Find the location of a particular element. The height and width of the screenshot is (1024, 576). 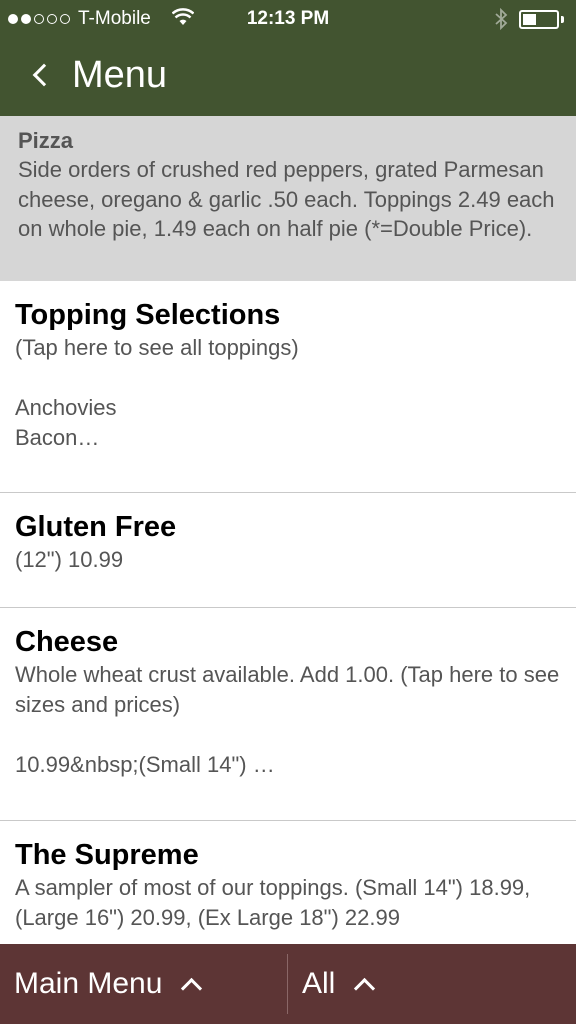

menu-item-title: Topping Selections is located at coordinates (148, 315).